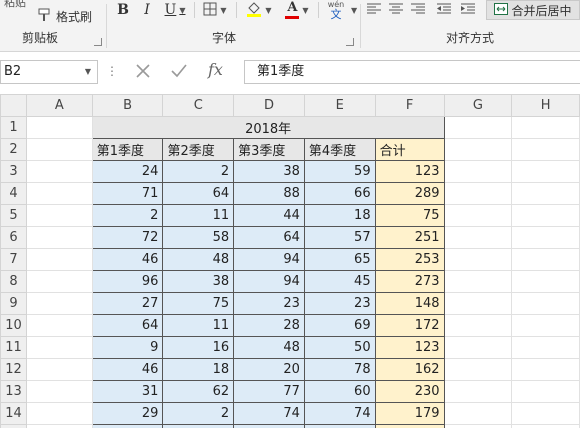 This screenshot has width=580, height=428. I want to click on fill-color-button: ▼, so click(259, 10).